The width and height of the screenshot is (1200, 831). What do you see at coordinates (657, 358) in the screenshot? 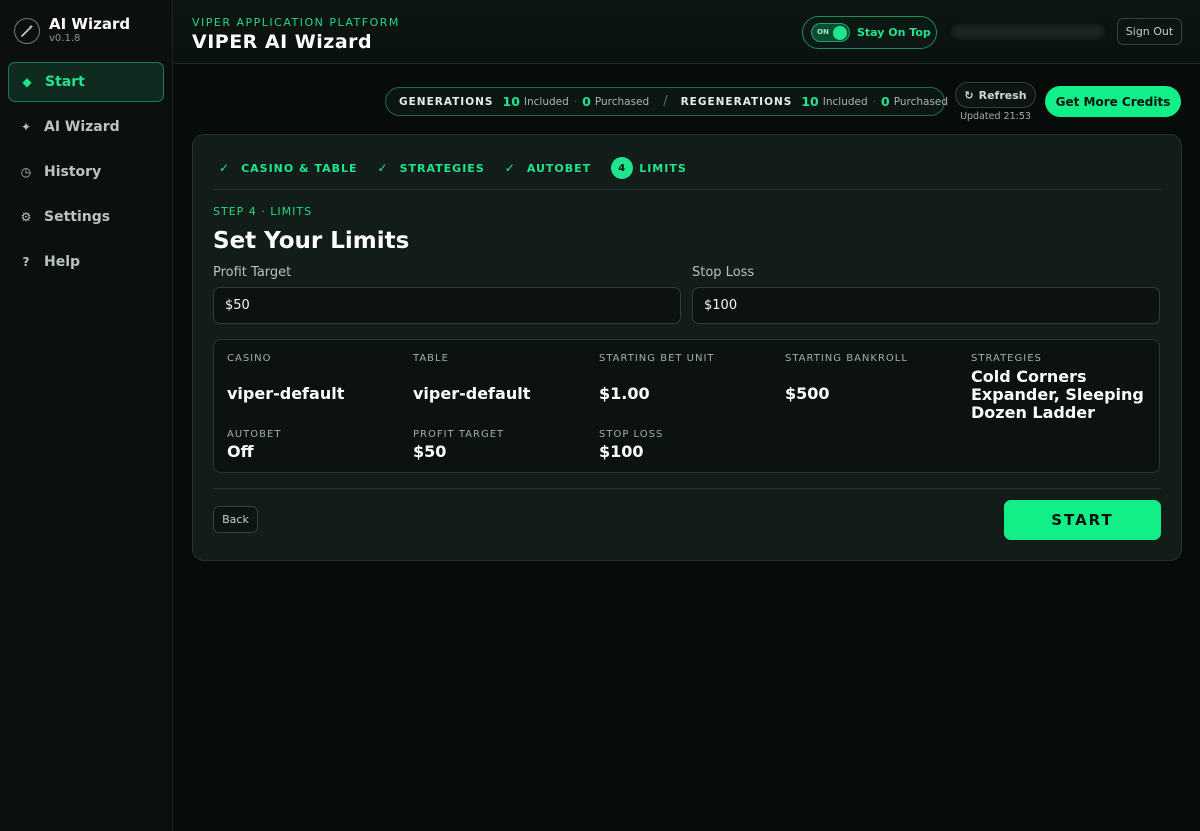
I see `bet-unit-label: STARTING BET UNIT` at bounding box center [657, 358].